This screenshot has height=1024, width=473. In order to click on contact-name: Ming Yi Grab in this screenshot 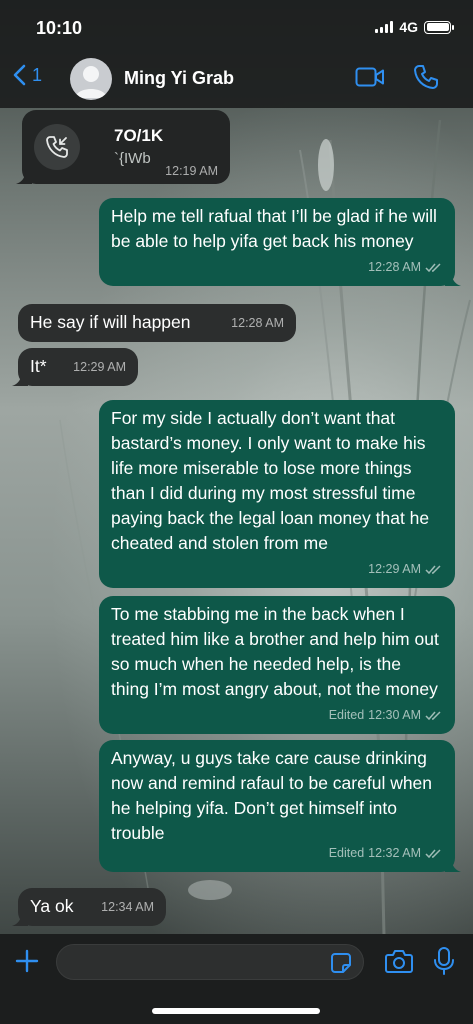, I will do `click(179, 78)`.